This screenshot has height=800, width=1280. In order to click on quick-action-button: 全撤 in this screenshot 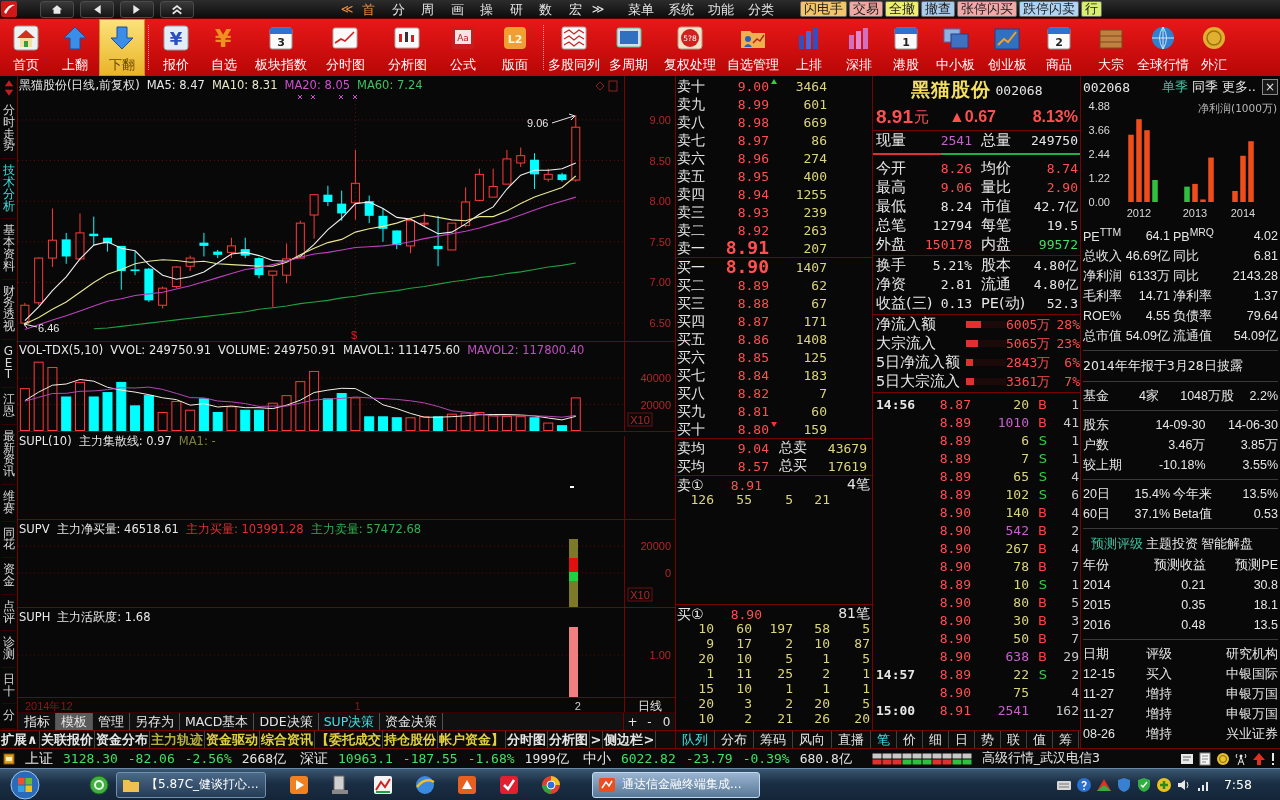, I will do `click(902, 9)`.